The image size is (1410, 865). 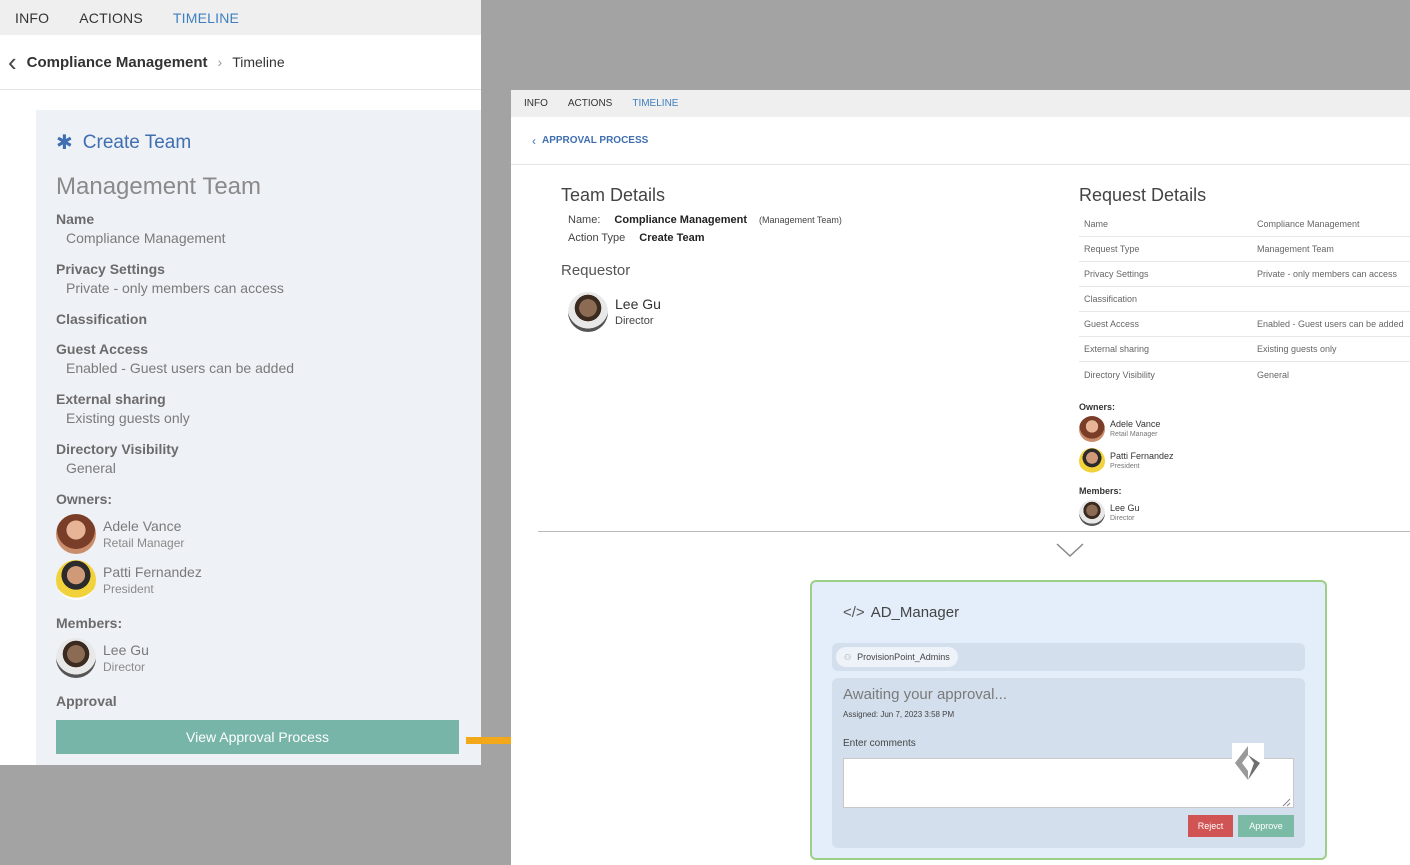 I want to click on team-name-value: Compliance Management, so click(x=681, y=220).